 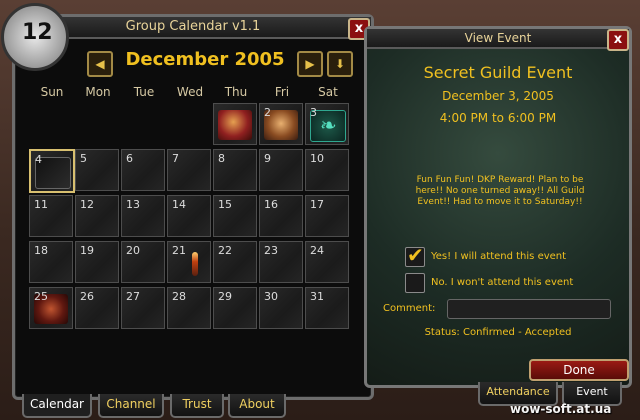 I want to click on day-number: 7, so click(x=175, y=158).